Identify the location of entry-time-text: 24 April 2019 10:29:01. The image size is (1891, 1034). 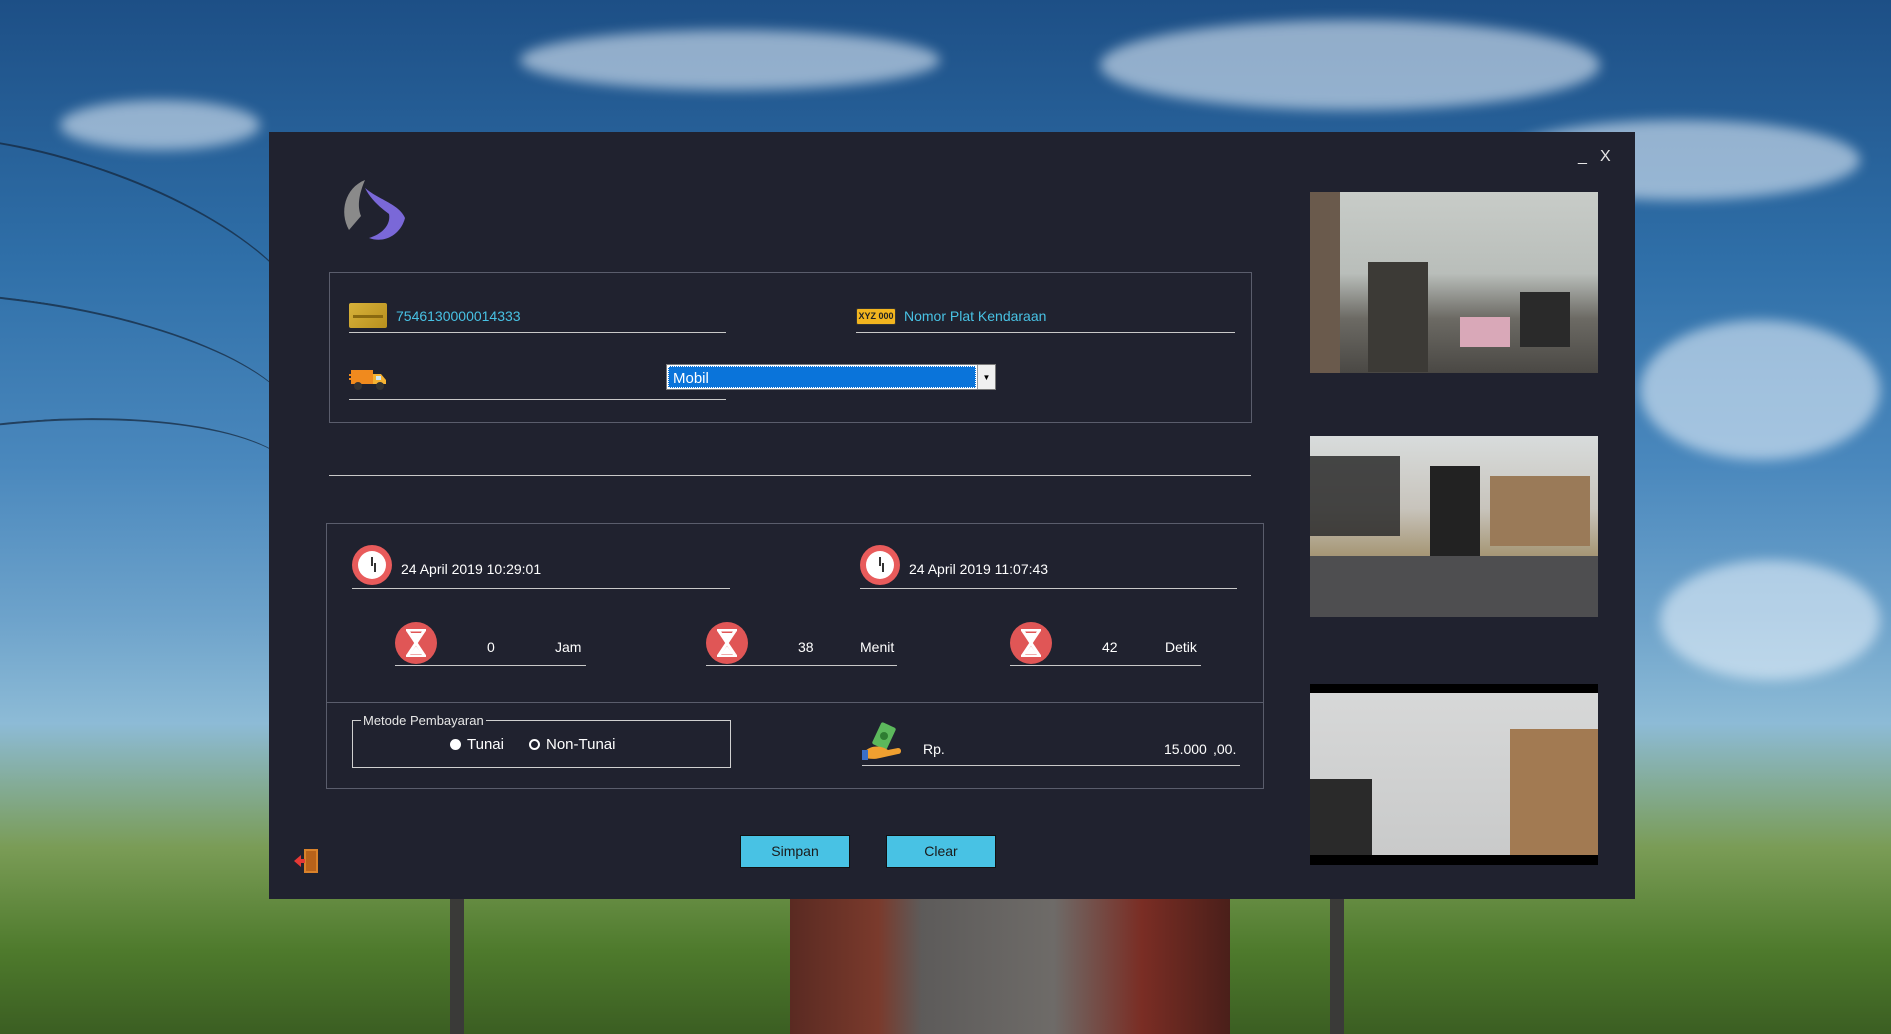
(471, 569).